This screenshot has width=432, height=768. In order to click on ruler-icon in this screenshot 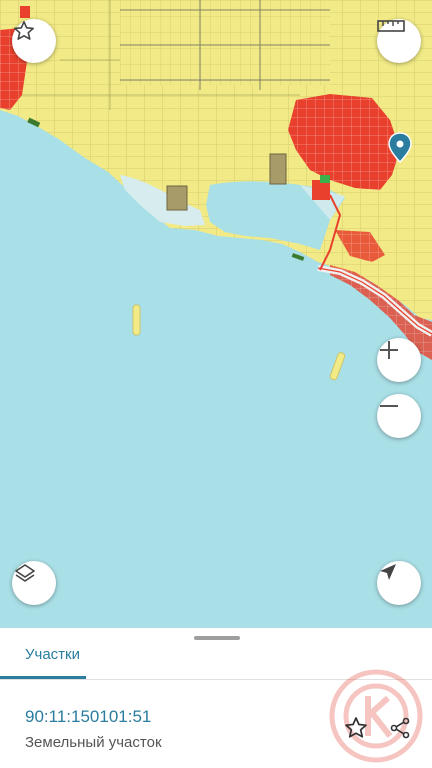, I will do `click(391, 26)`.